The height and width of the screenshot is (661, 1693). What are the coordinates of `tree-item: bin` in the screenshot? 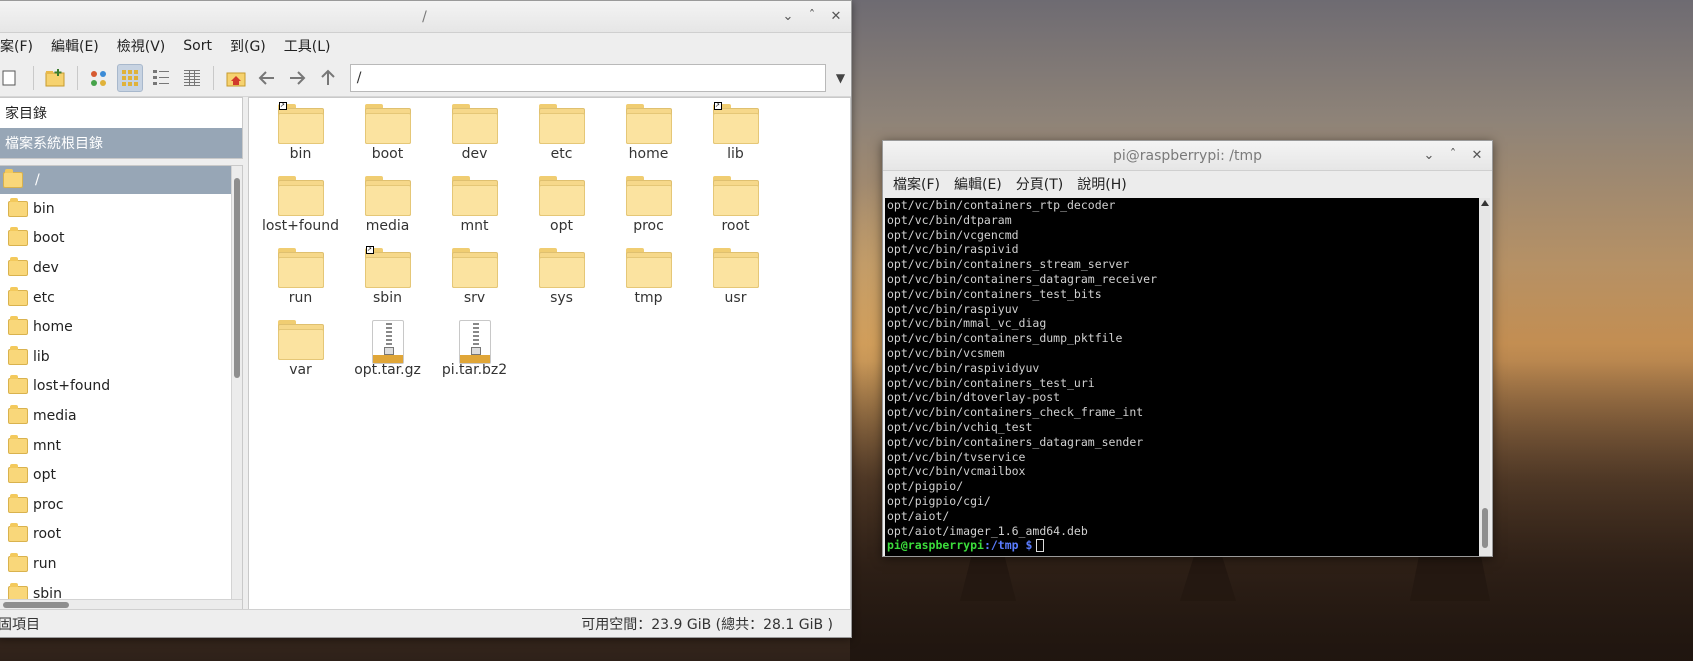 It's located at (121, 209).